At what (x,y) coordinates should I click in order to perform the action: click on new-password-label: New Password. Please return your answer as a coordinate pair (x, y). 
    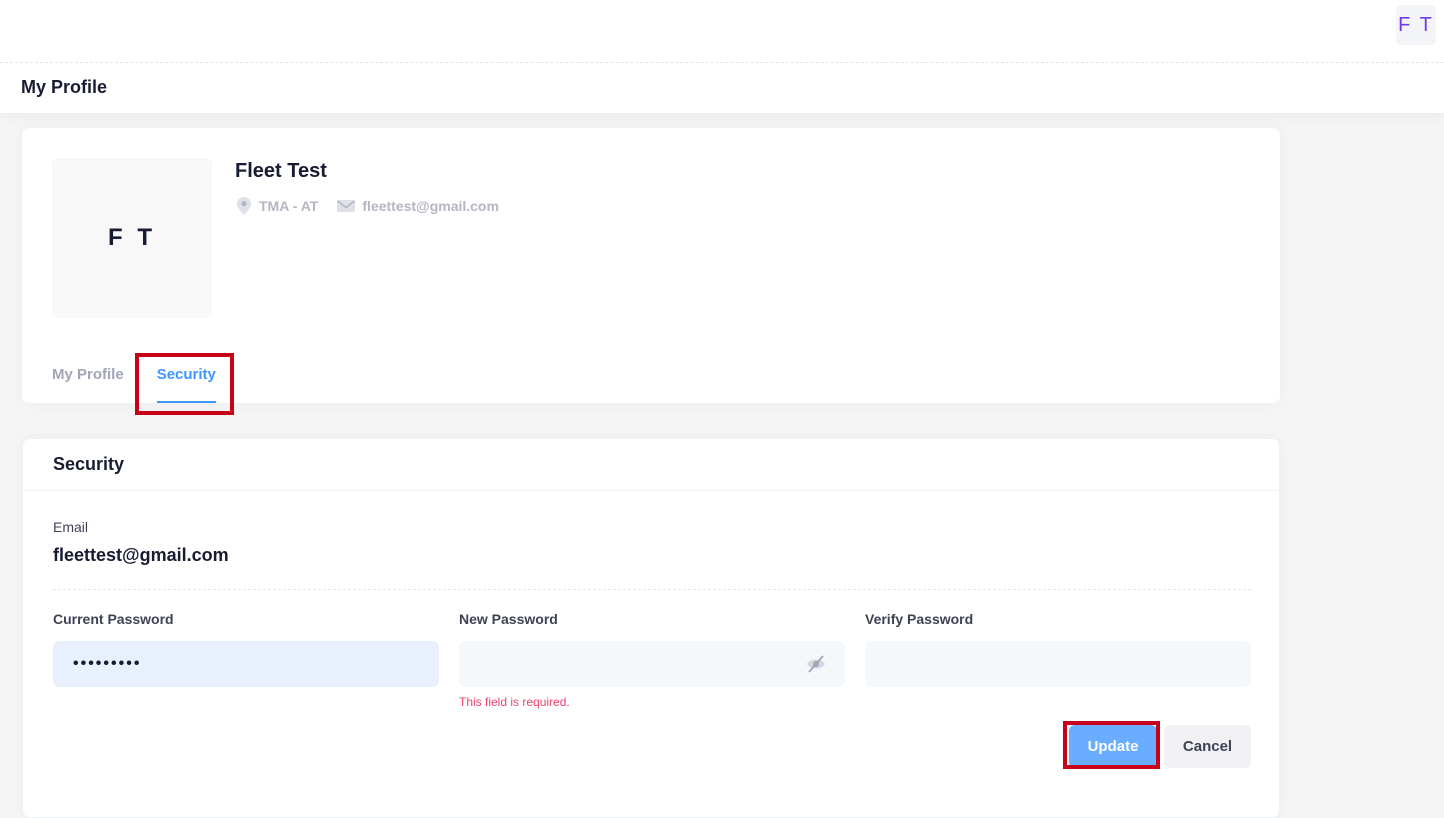
    Looking at the image, I should click on (508, 619).